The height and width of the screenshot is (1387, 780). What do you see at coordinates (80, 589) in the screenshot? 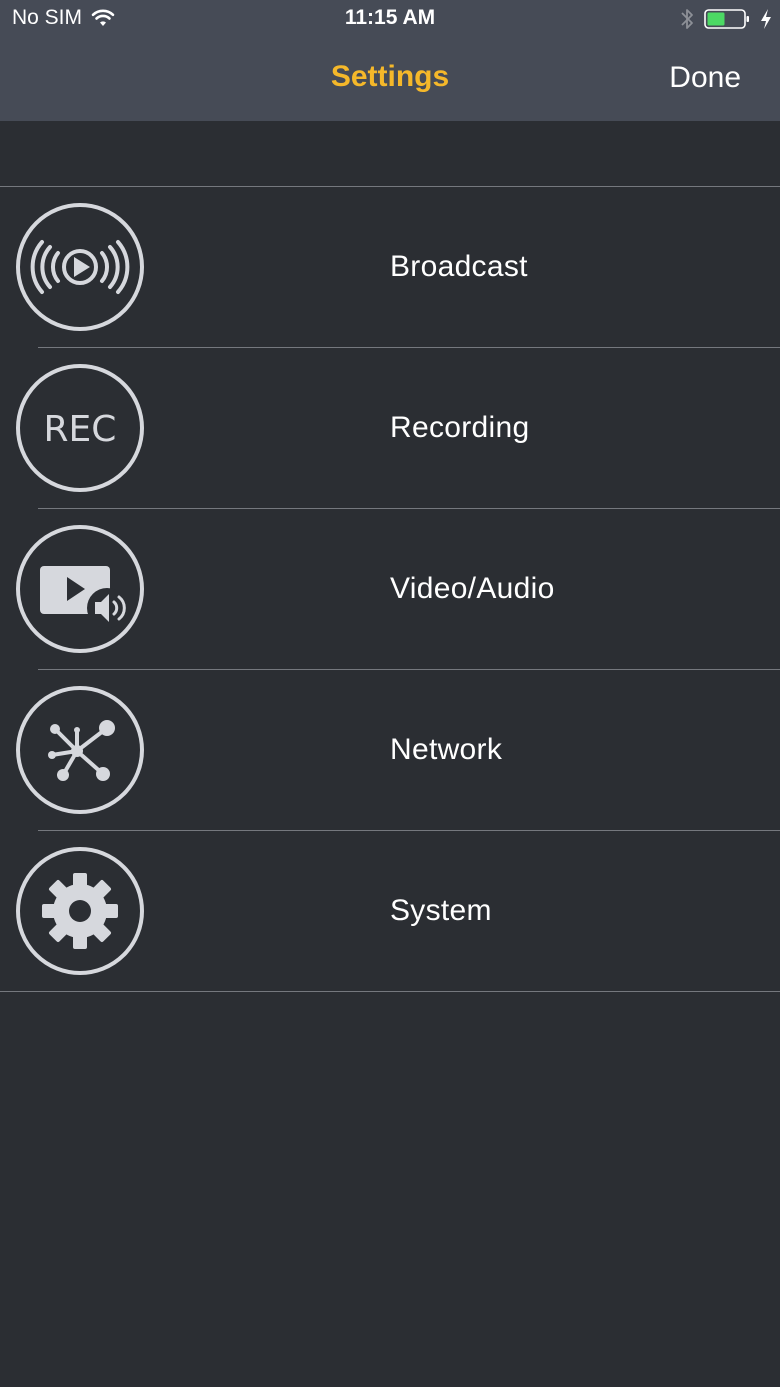
I see `video-audio-icon` at bounding box center [80, 589].